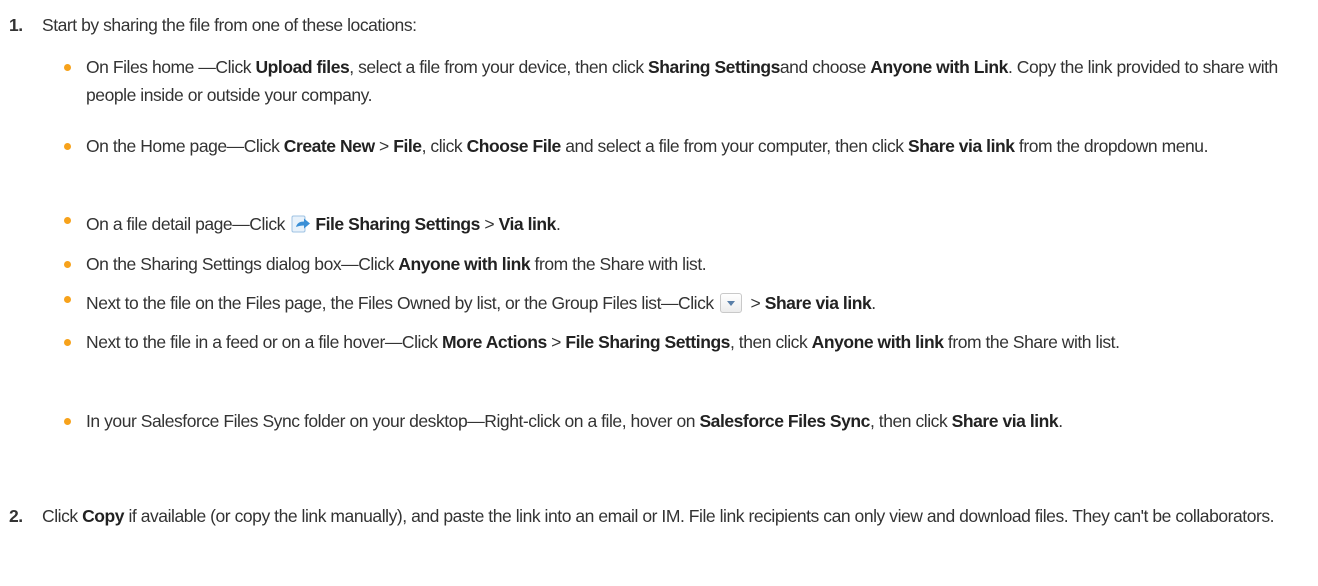 The image size is (1318, 586). I want to click on ui-label-via-link: Via link, so click(527, 224).